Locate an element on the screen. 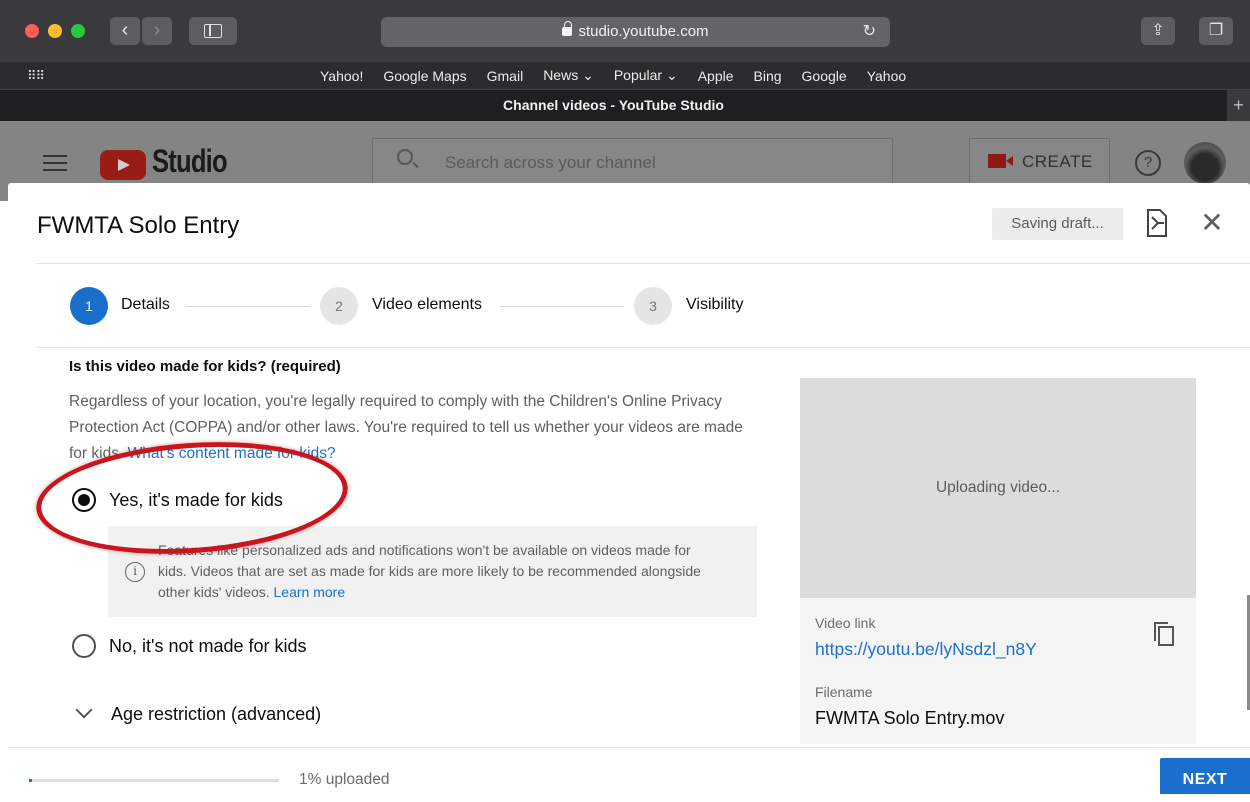  filename-label: Filename is located at coordinates (844, 692).